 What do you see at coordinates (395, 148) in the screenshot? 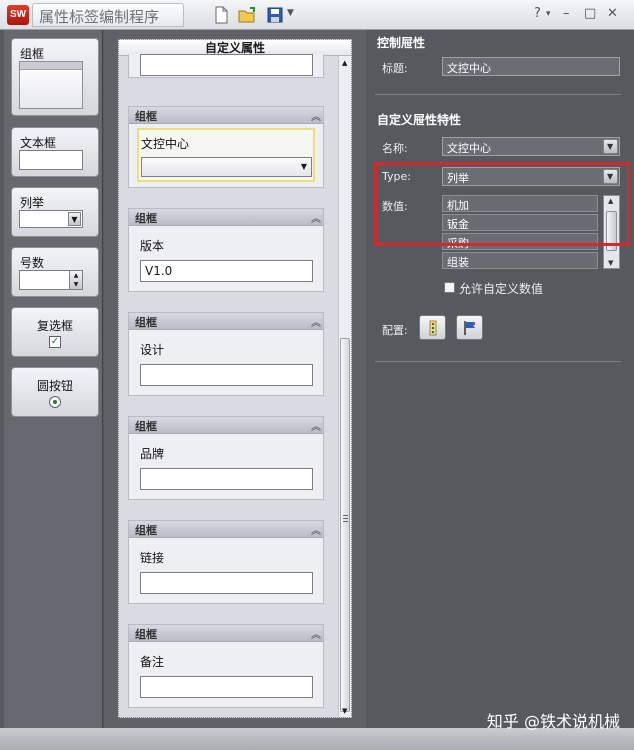
I see `name-label: 名称:` at bounding box center [395, 148].